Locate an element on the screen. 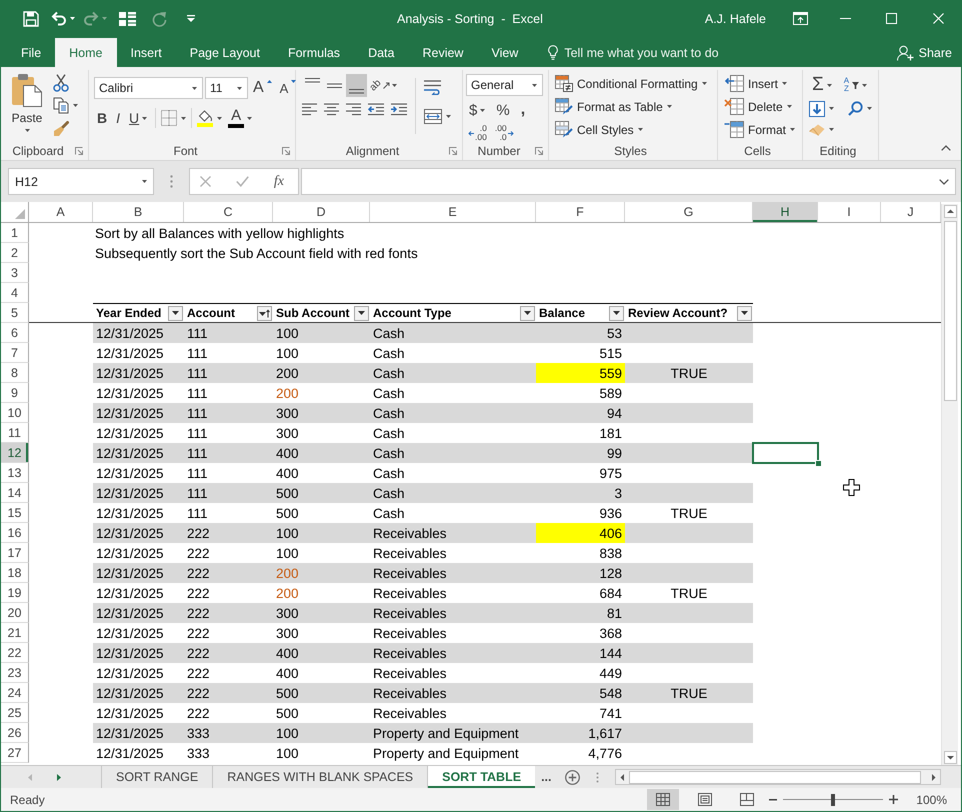 The image size is (962, 812). increase-decimal-button: .0 .00 is located at coordinates (477, 133).